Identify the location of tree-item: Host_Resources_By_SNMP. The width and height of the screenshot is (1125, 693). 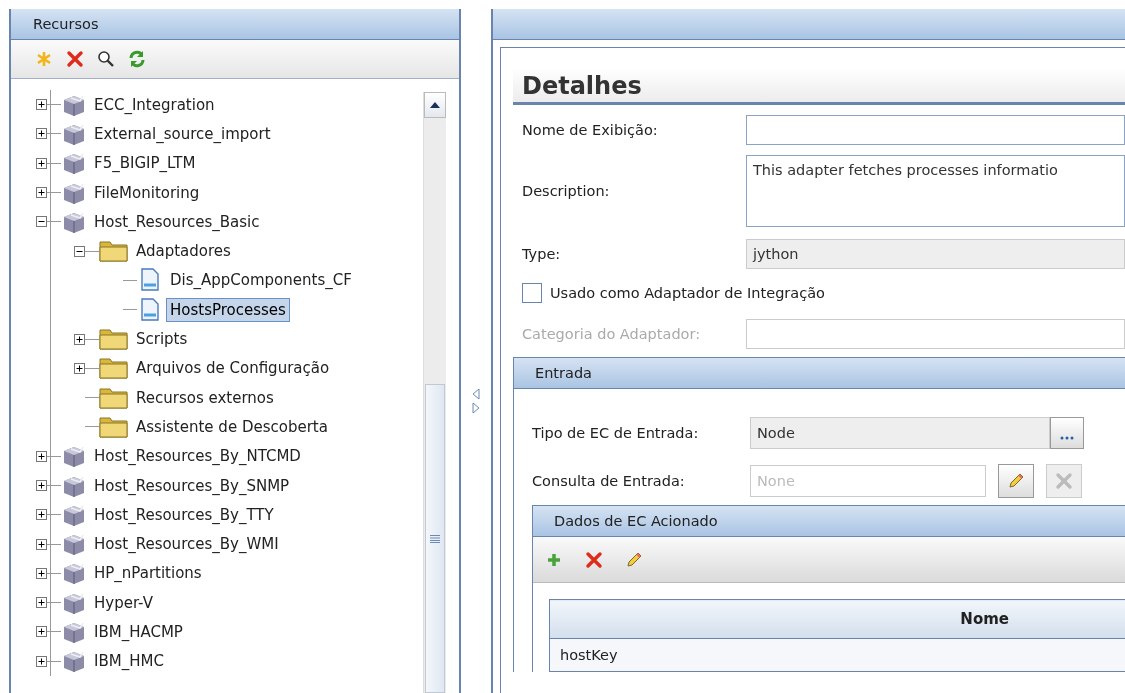
(192, 485).